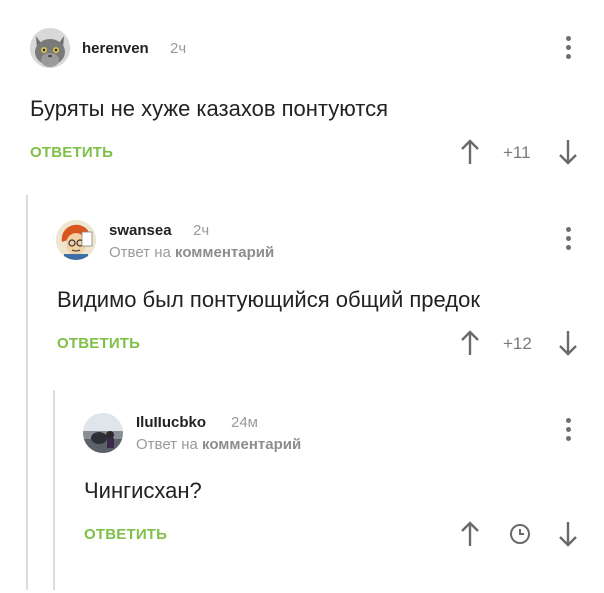 This screenshot has height=593, width=604. Describe the element at coordinates (209, 108) in the screenshot. I see `comment-text: Буряты не хуже казахов понтуются` at that location.